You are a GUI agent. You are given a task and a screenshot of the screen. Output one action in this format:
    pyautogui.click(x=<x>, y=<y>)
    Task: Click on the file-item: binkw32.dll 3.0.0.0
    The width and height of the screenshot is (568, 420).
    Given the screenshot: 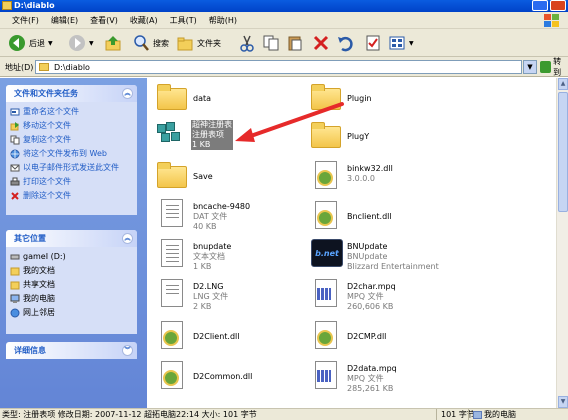 What is the action you would take?
    pyautogui.click(x=376, y=178)
    